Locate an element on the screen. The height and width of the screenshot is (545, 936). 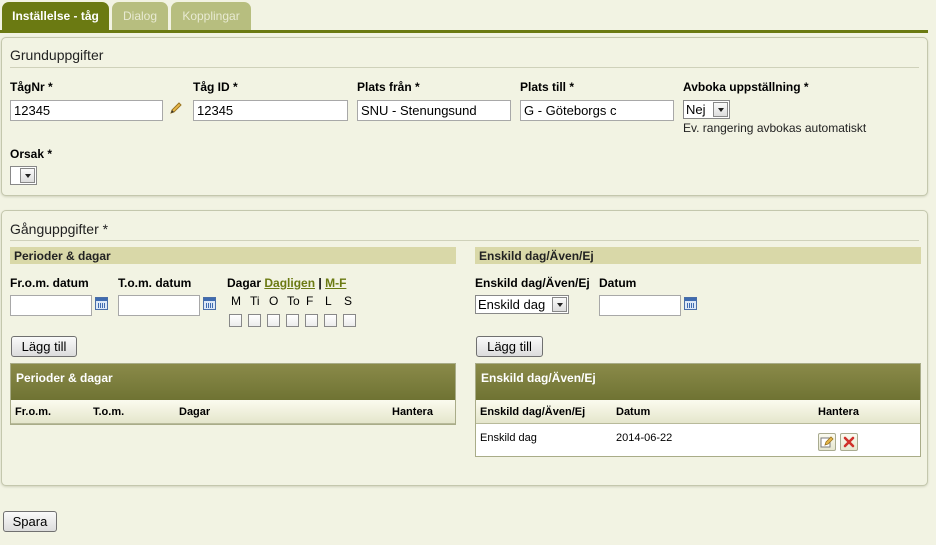
column-header-type: Enskild dag/Även/Ej is located at coordinates (533, 412).